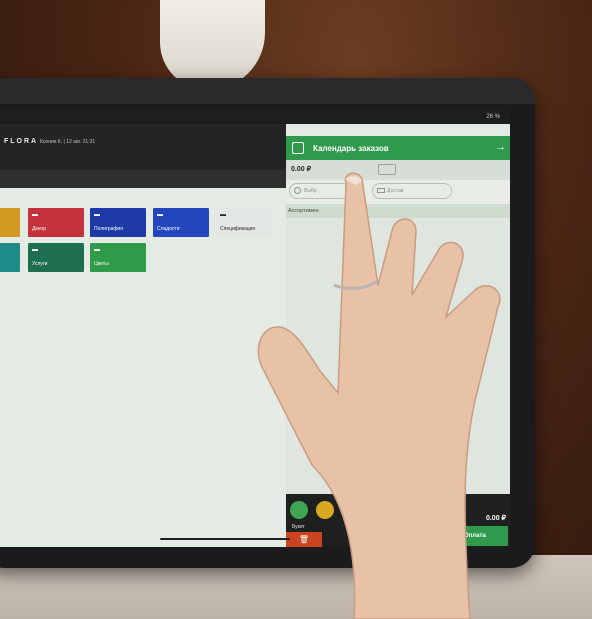 The height and width of the screenshot is (619, 592). What do you see at coordinates (351, 148) in the screenshot?
I see `panel-title: Календарь заказов` at bounding box center [351, 148].